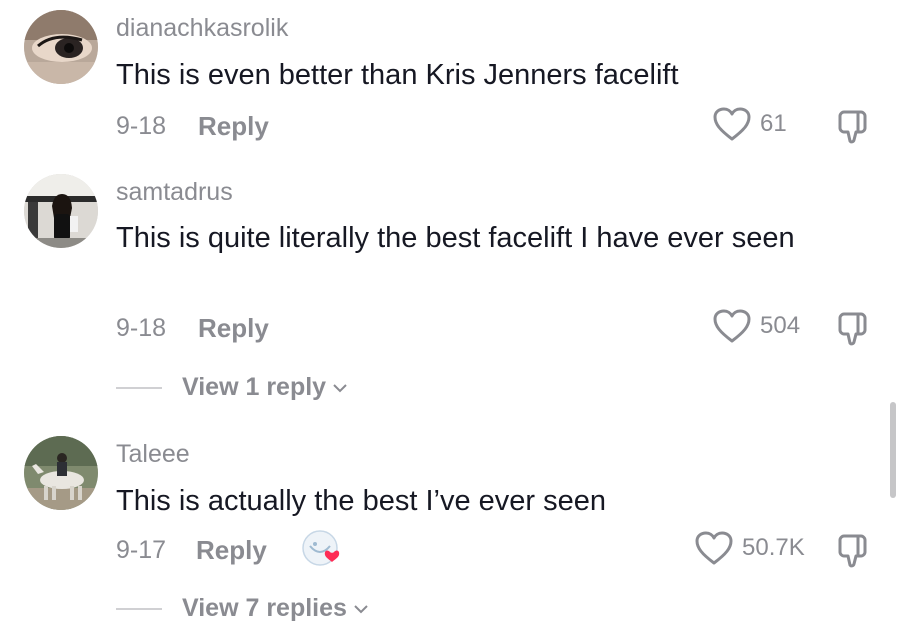  I want to click on like-button: 504, so click(756, 326).